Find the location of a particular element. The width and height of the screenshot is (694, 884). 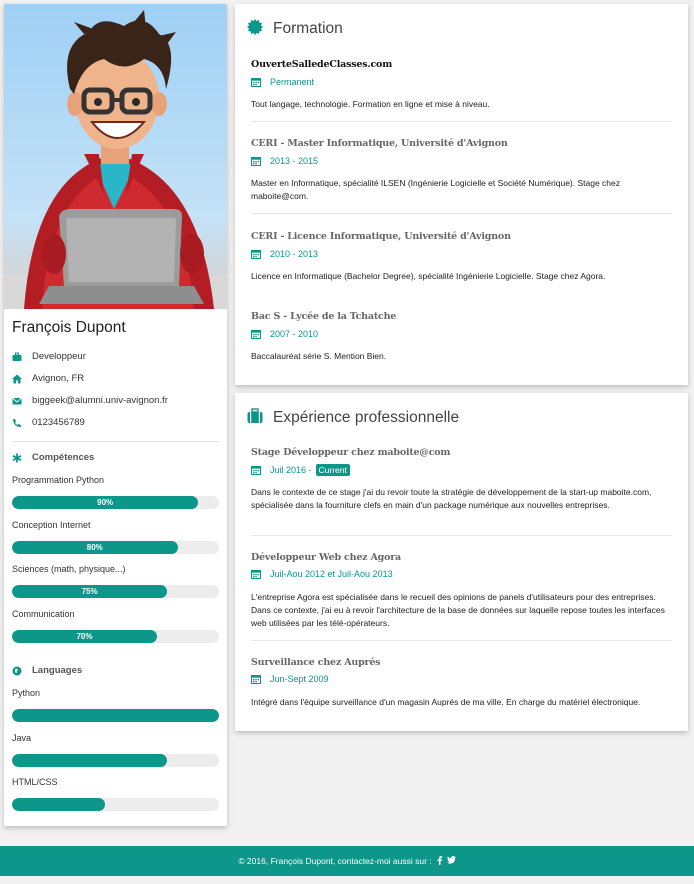

profile-job: Developpeur is located at coordinates (49, 356).